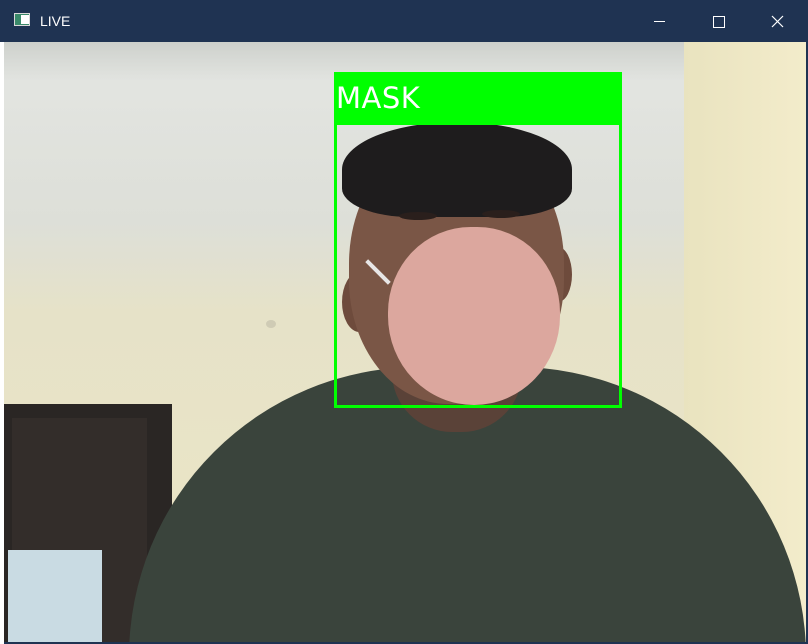 The height and width of the screenshot is (644, 808). Describe the element at coordinates (378, 98) in the screenshot. I see `detection-label: MASK` at that location.